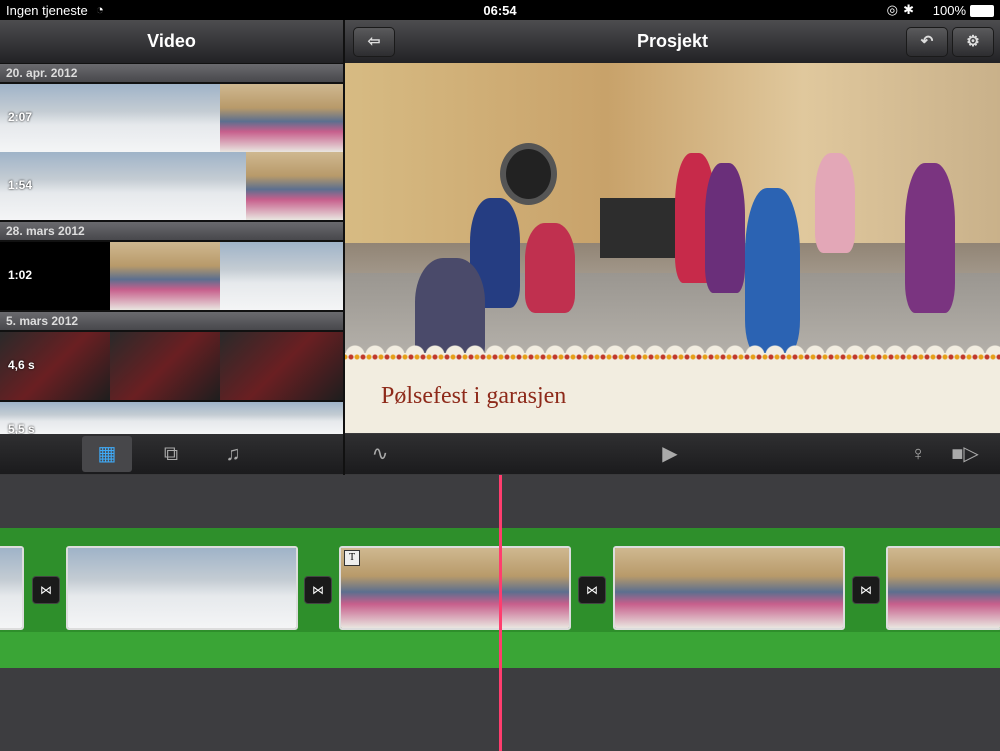 Image resolution: width=1000 pixels, height=751 pixels. I want to click on clip-row: 1:02, so click(171, 276).